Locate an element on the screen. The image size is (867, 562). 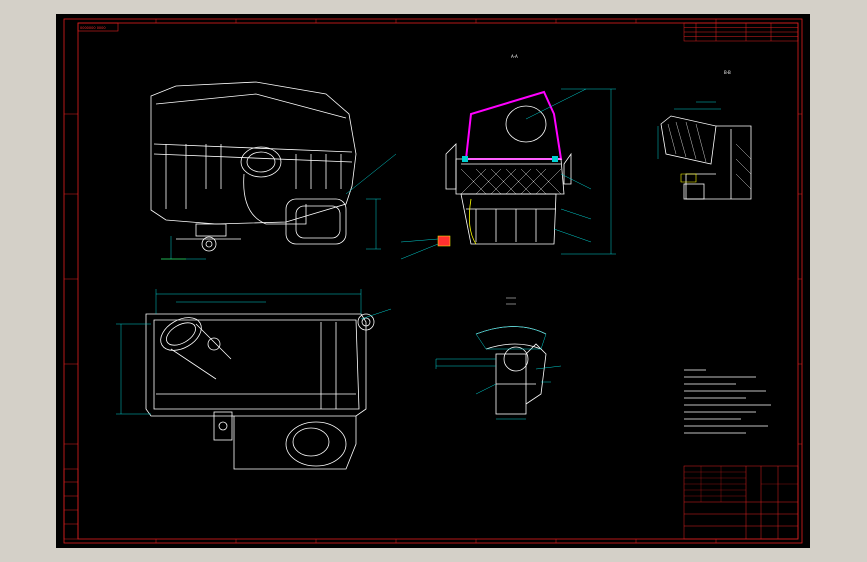
front-view is located at coordinates (253, 166).